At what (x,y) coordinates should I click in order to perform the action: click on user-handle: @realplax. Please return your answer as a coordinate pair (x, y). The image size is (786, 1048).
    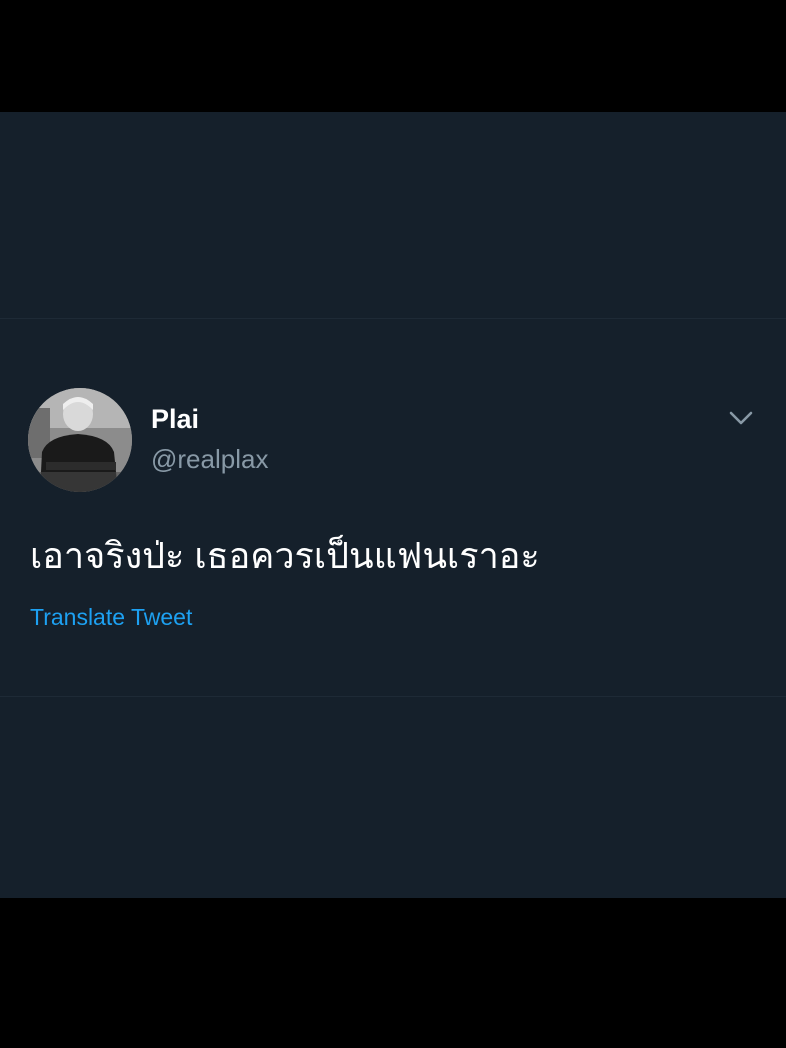
    Looking at the image, I should click on (209, 459).